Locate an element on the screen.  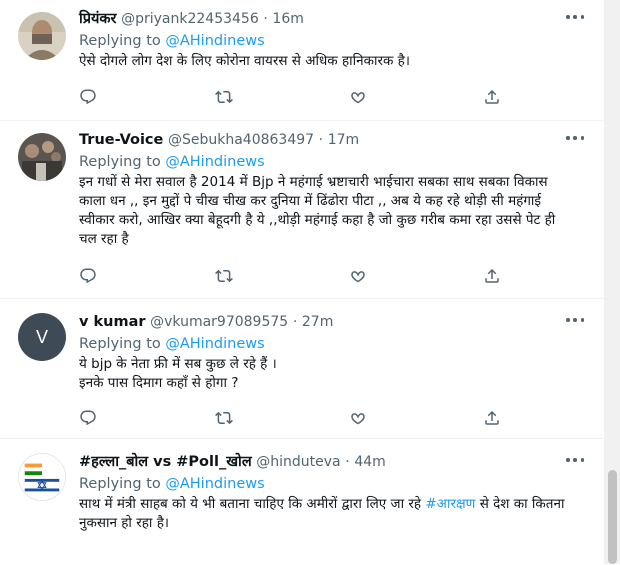
display-name: प्रियंकर is located at coordinates (97, 19).